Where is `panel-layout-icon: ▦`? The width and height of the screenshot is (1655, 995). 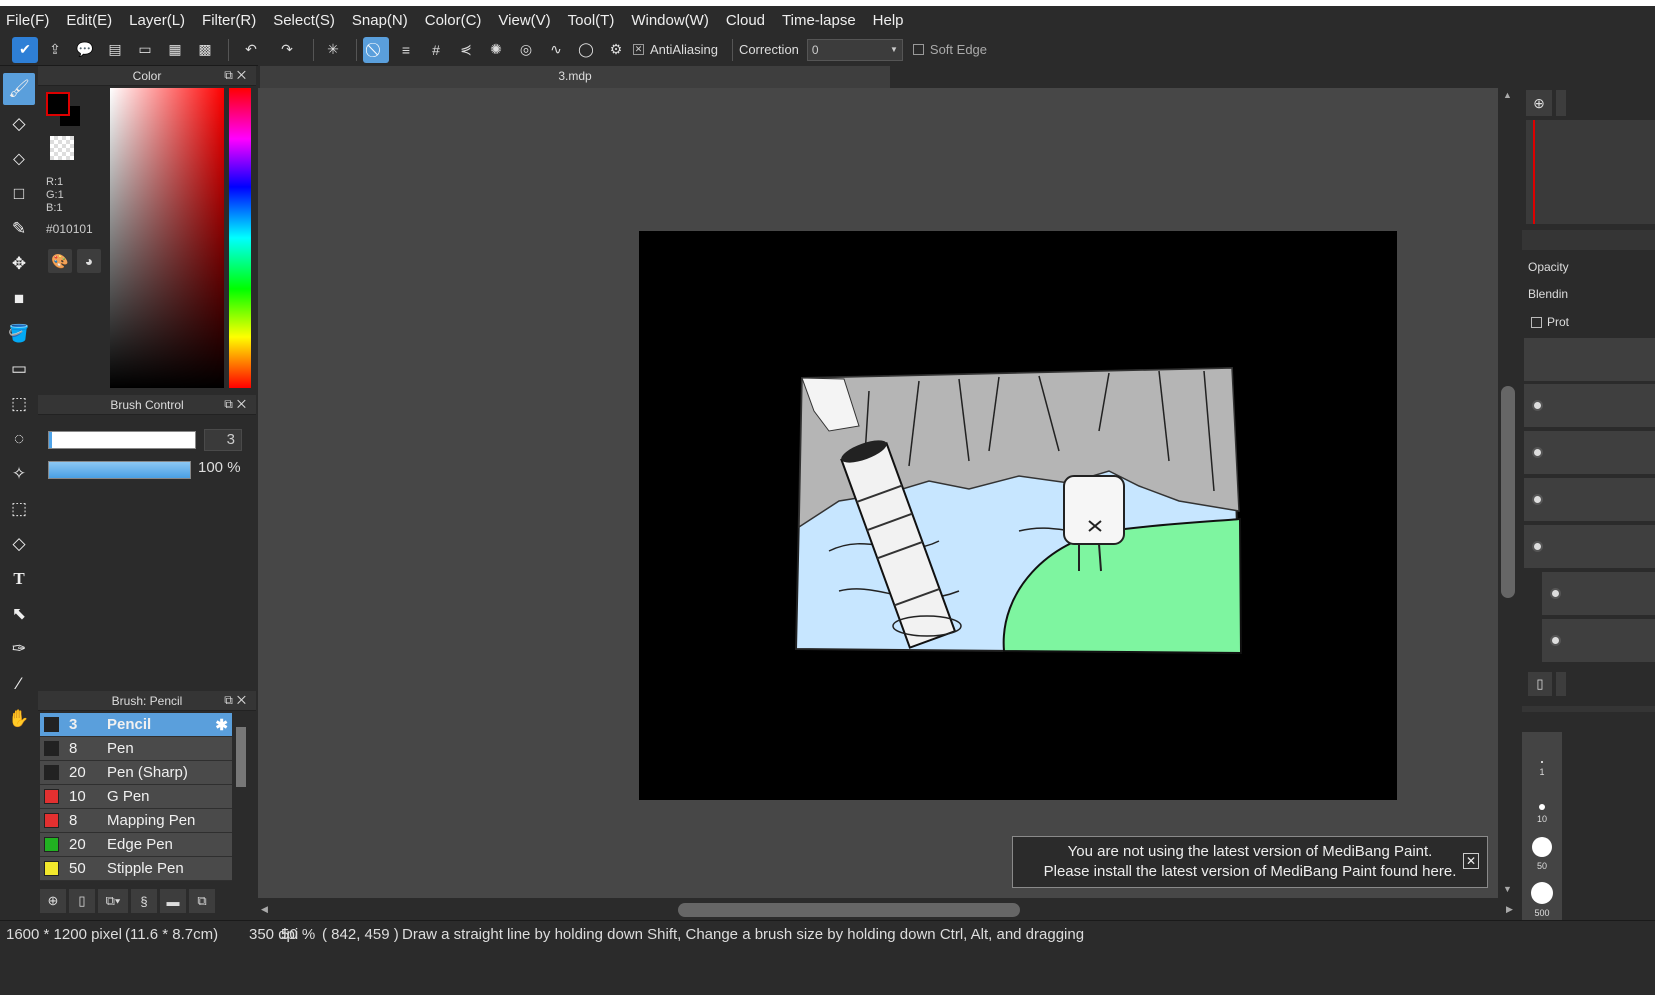
panel-layout-icon: ▦ is located at coordinates (175, 50).